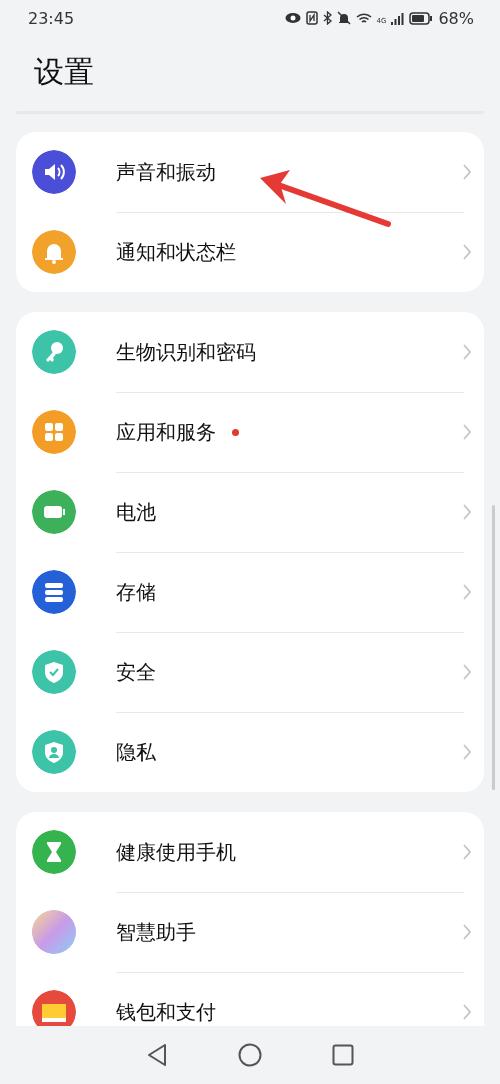  Describe the element at coordinates (64, 72) in the screenshot. I see `page-title: 设置` at that location.